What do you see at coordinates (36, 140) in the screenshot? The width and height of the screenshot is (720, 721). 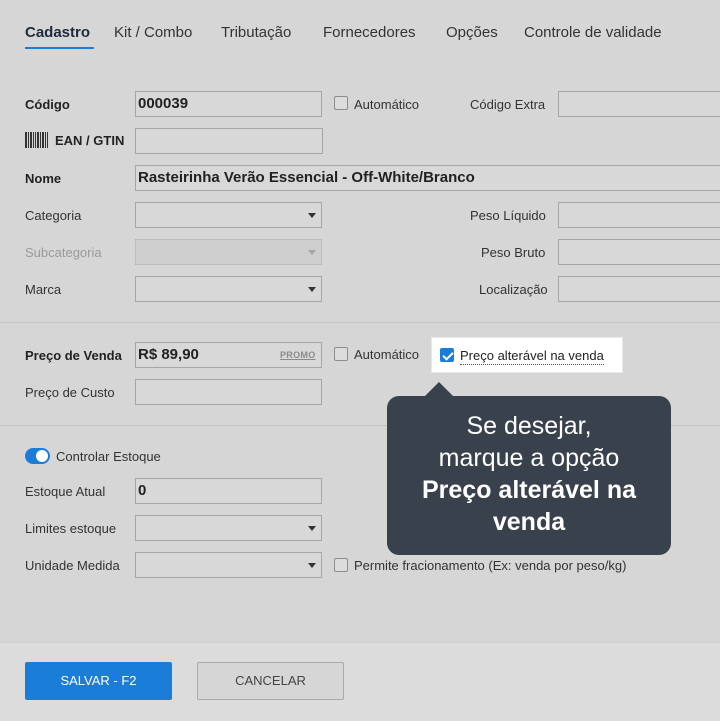 I see `barcode-icon` at bounding box center [36, 140].